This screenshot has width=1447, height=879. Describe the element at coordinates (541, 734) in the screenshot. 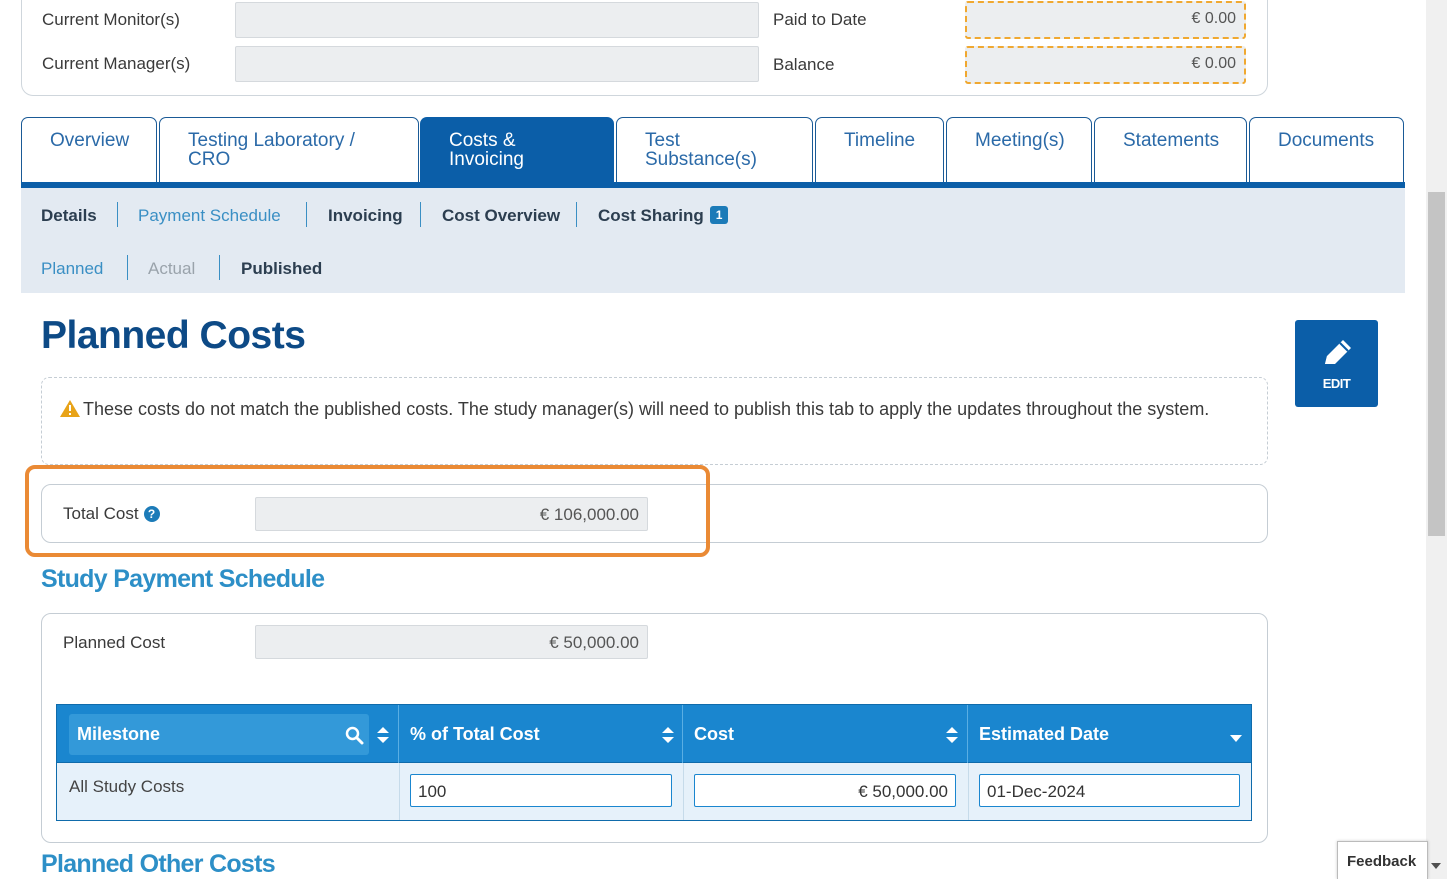

I see `column-percent-total: % of Total Cost` at that location.